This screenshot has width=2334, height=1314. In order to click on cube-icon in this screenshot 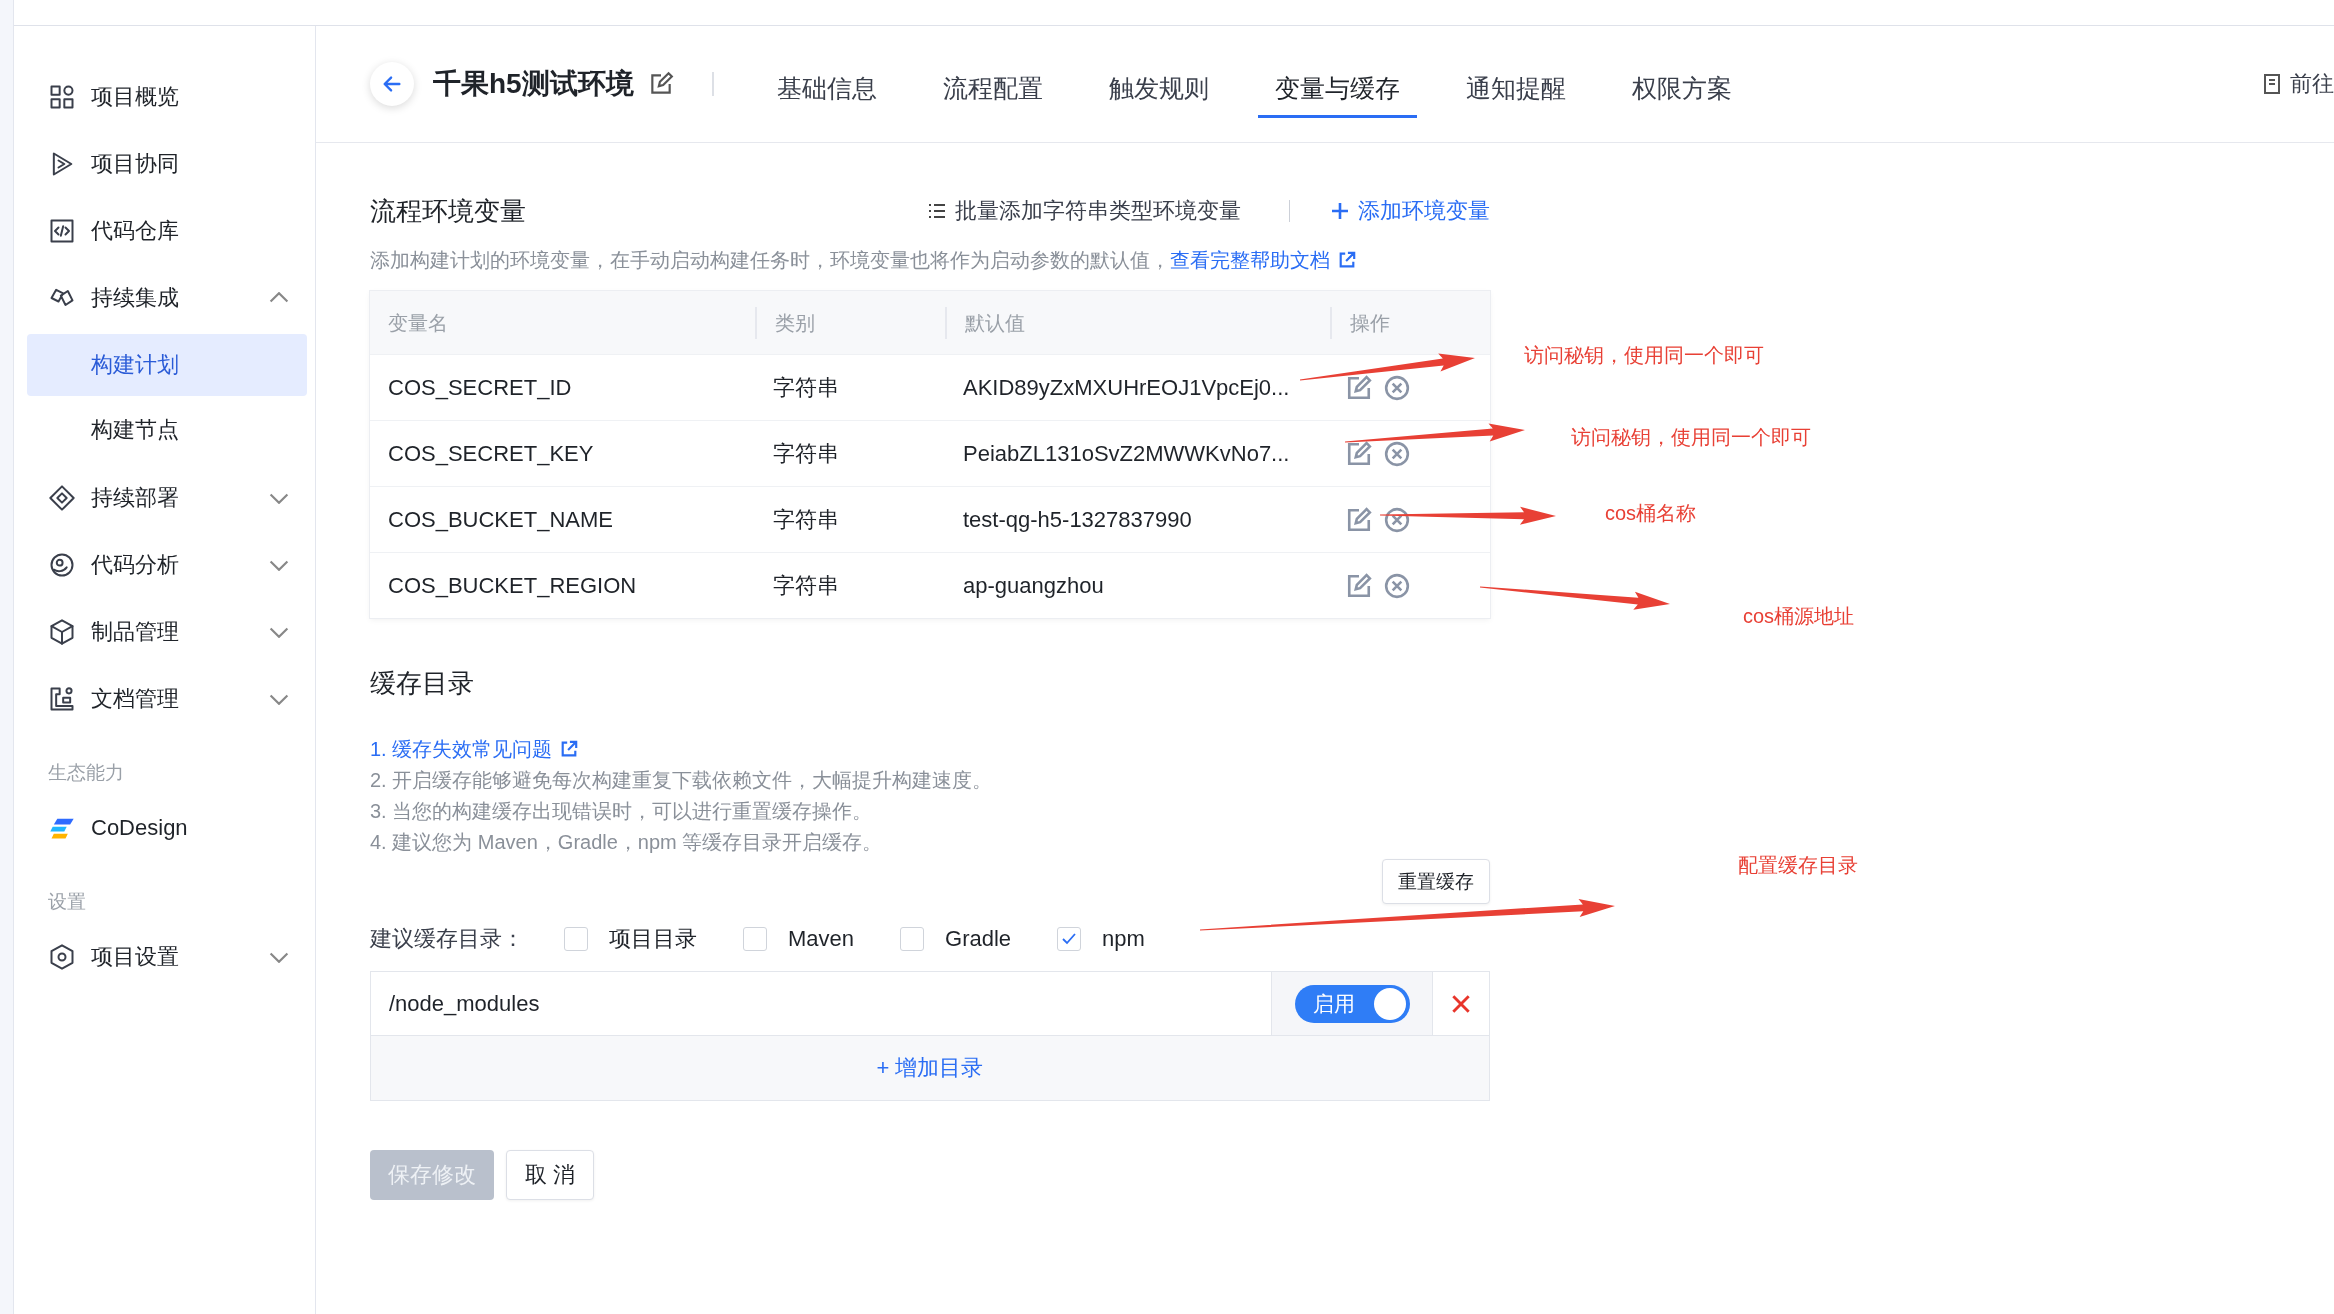, I will do `click(62, 631)`.